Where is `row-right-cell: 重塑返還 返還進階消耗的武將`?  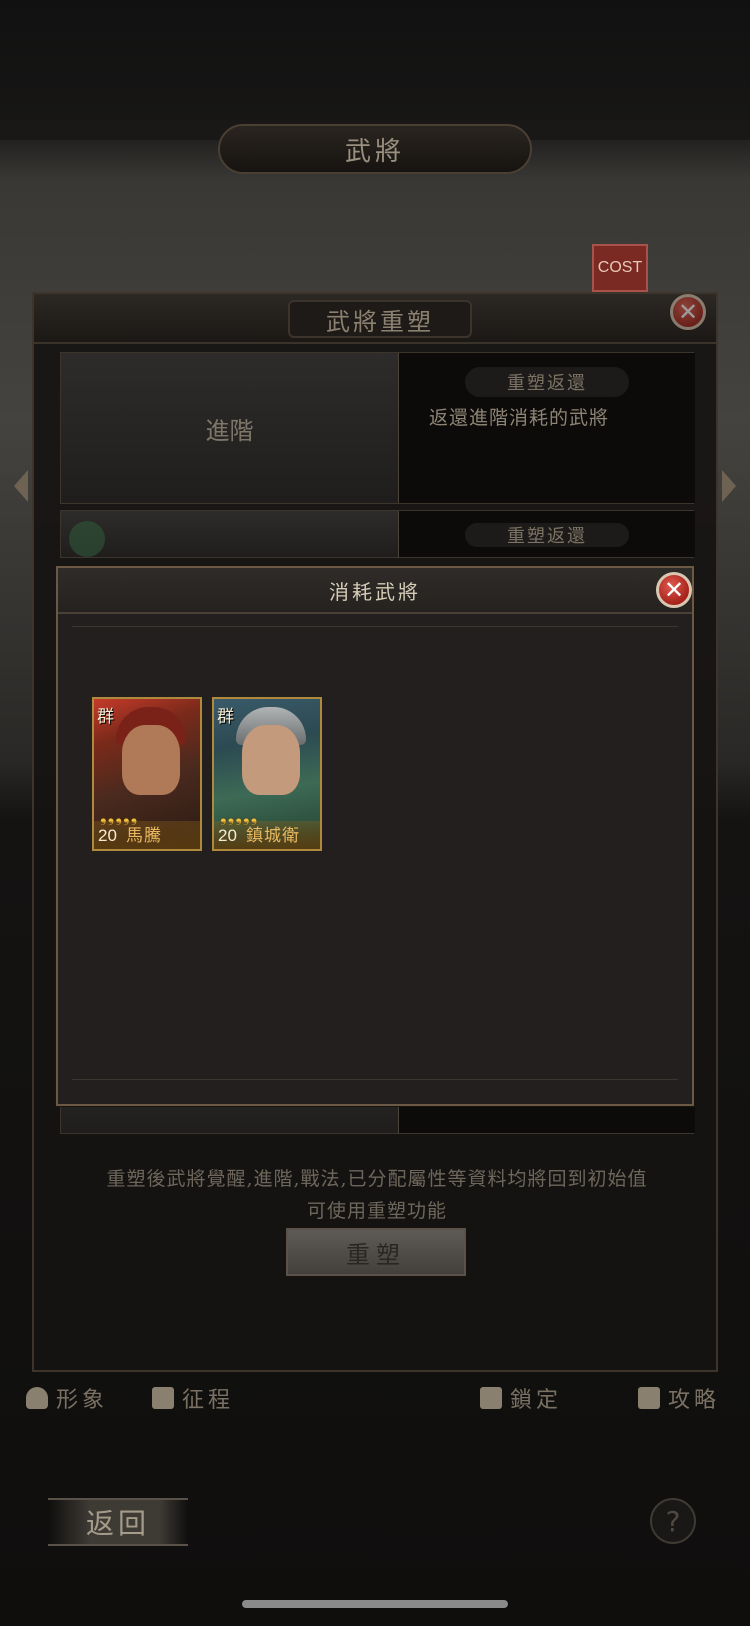 row-right-cell: 重塑返還 返還進階消耗的武將 is located at coordinates (547, 428).